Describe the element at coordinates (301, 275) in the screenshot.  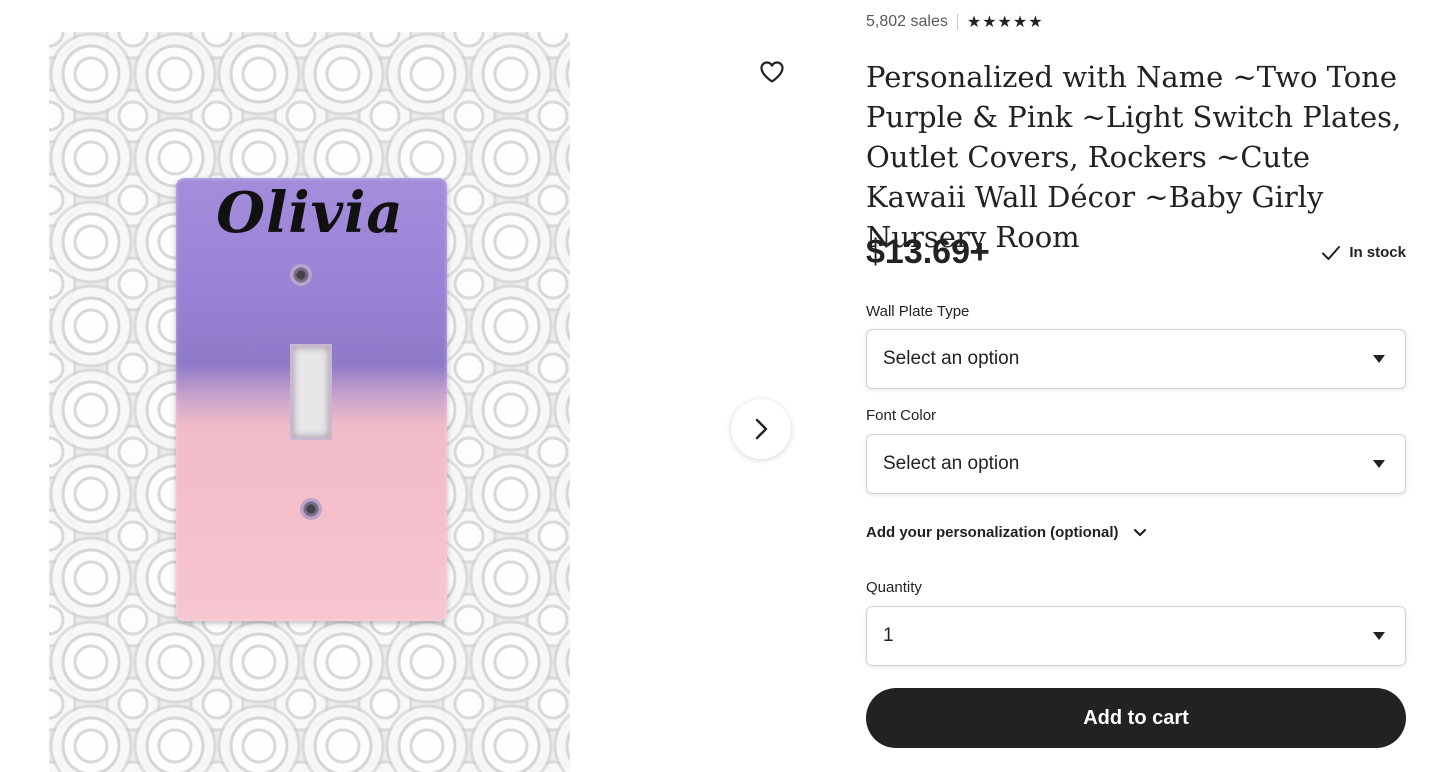
I see `top-screw` at that location.